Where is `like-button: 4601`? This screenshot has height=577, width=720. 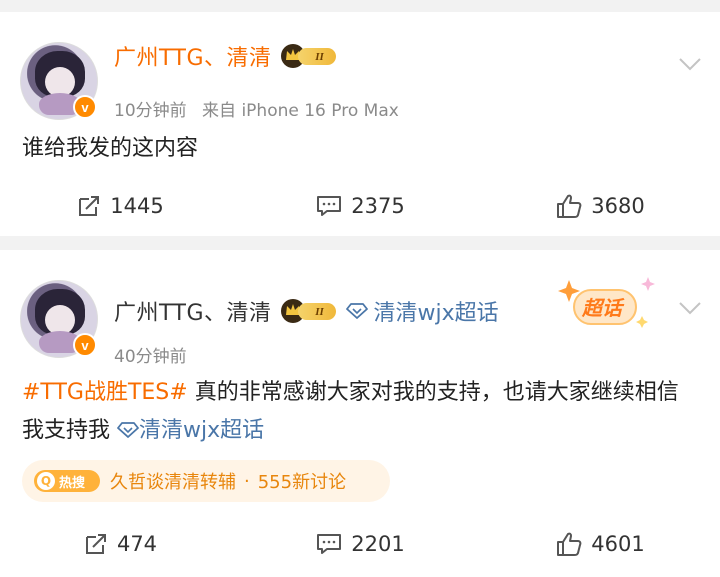 like-button: 4601 is located at coordinates (600, 544).